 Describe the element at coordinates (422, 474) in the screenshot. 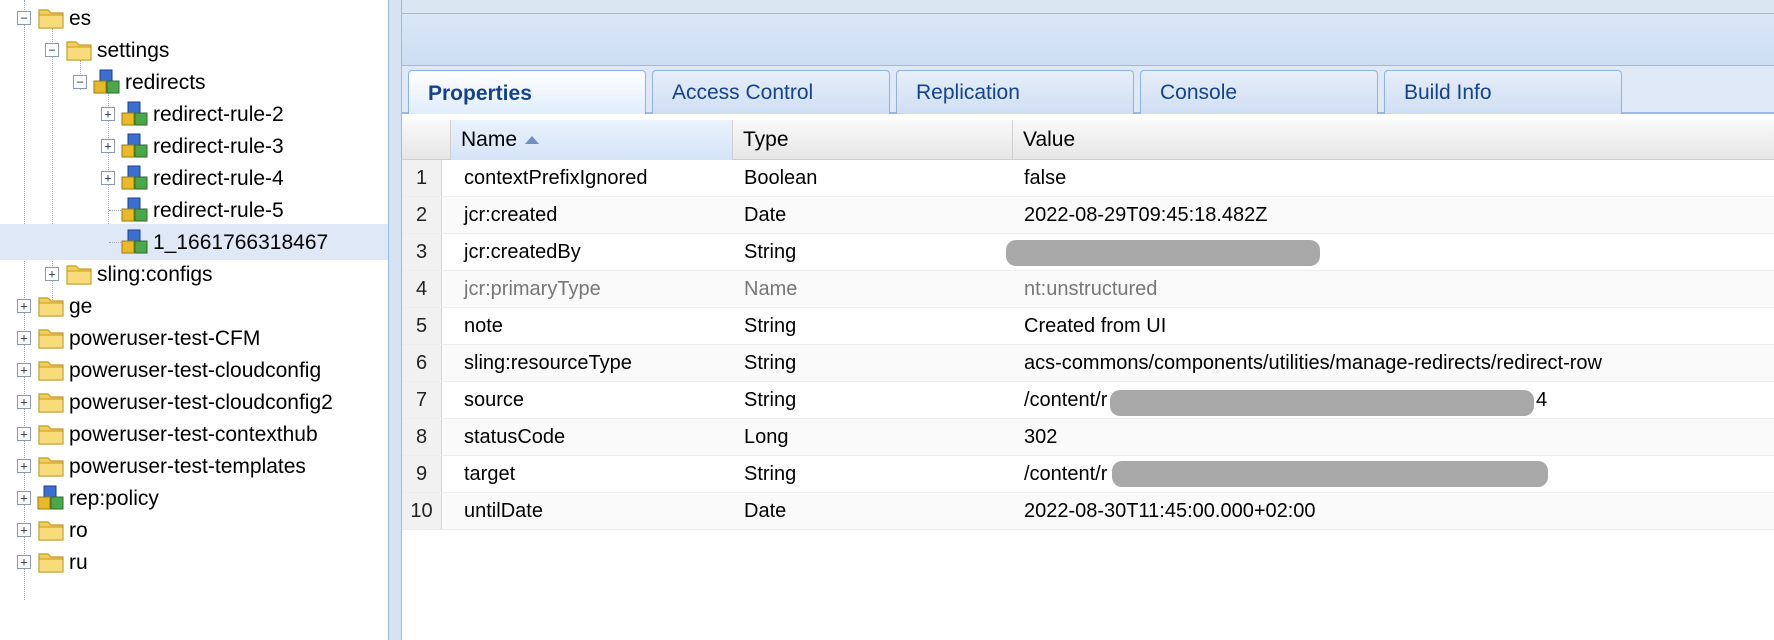

I see `row-number: 9` at that location.